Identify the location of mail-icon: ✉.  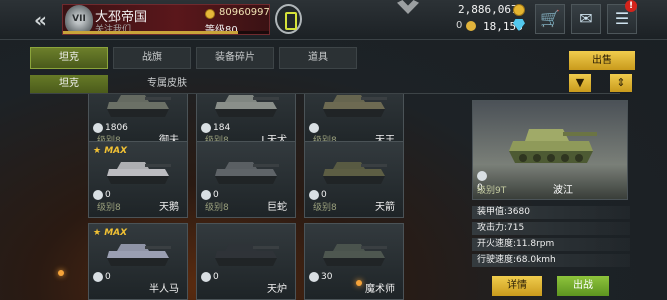
(586, 18).